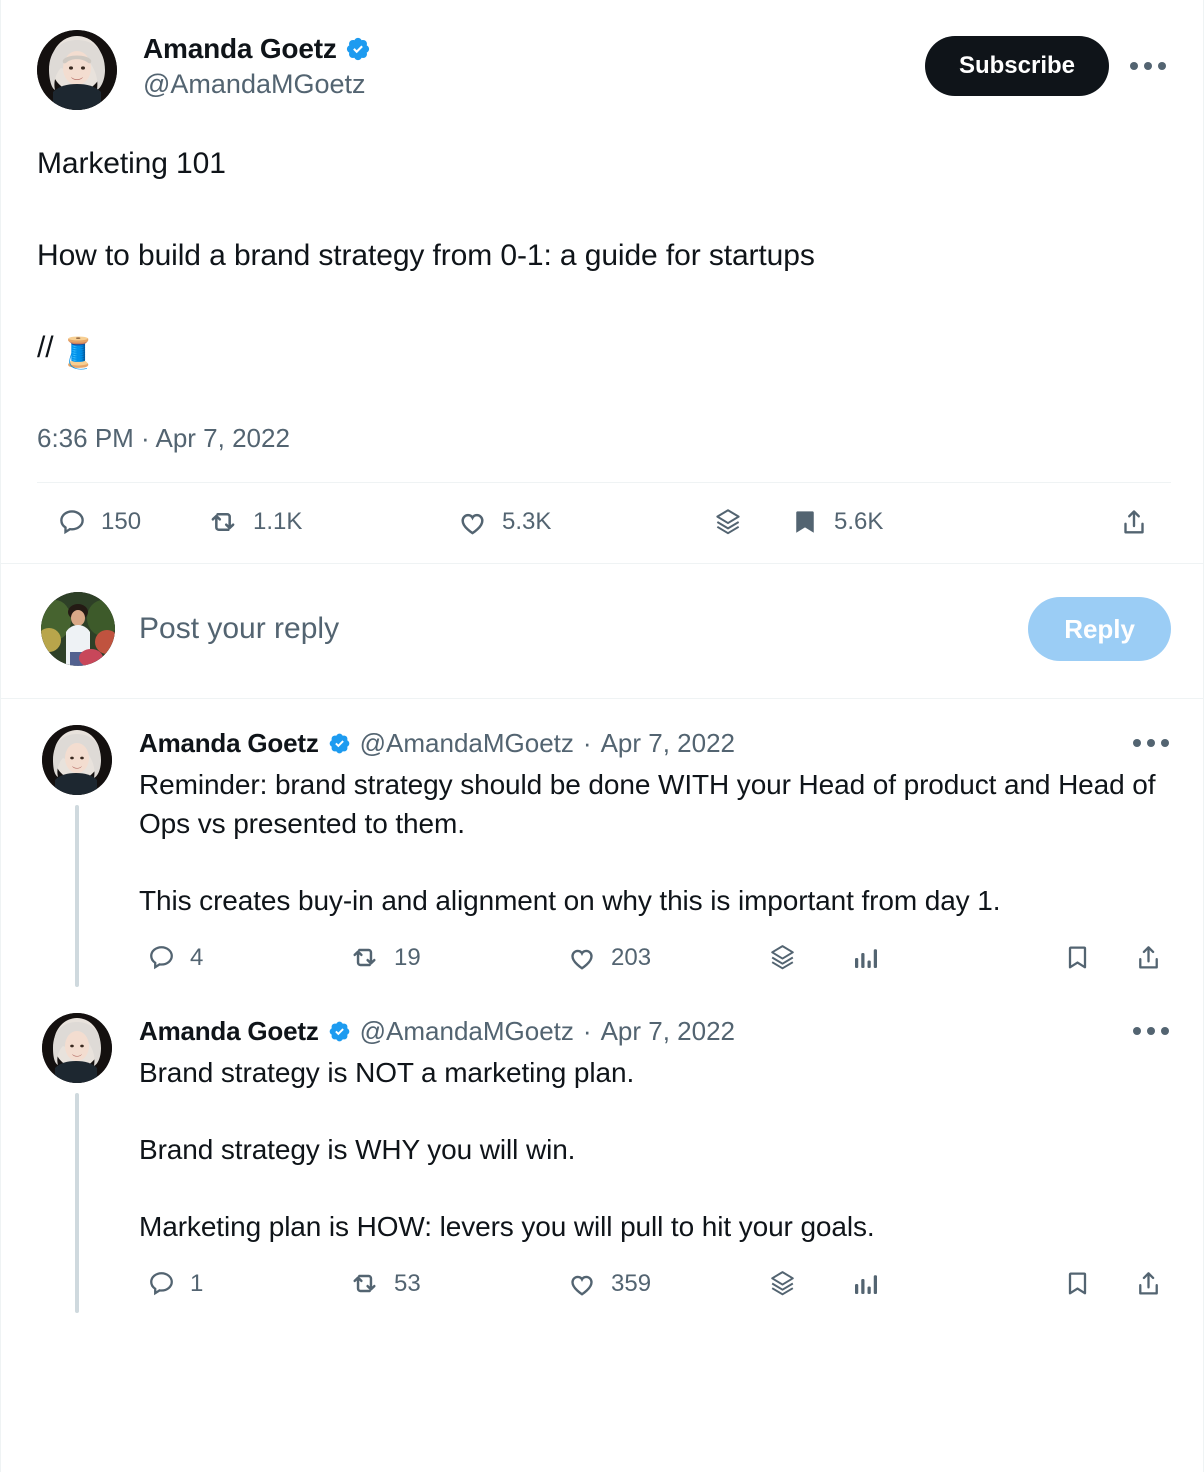 The width and height of the screenshot is (1204, 1472). I want to click on author-handle: @AmandaMGoetz, so click(534, 84).